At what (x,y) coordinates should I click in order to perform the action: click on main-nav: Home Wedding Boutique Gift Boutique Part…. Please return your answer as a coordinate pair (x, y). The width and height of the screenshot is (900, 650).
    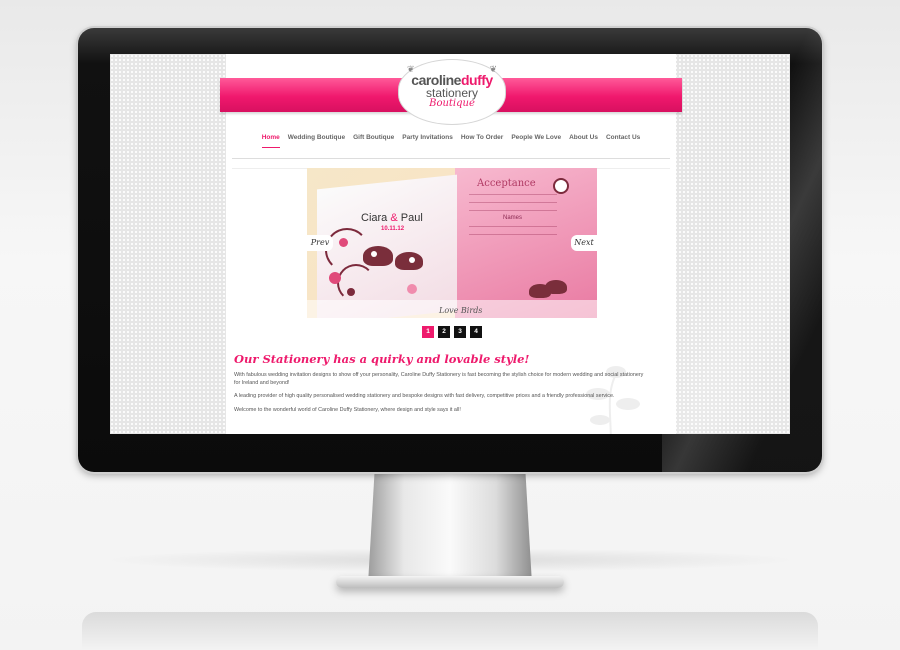
    Looking at the image, I should click on (451, 141).